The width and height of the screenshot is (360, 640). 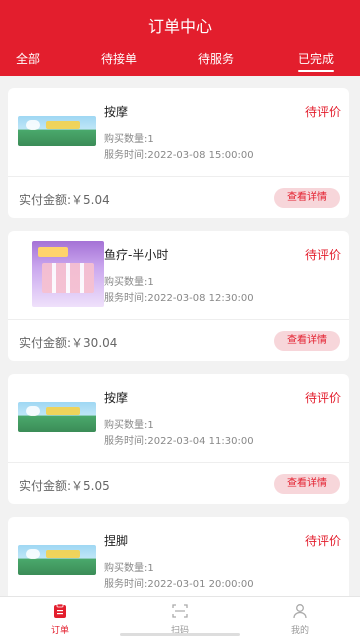 What do you see at coordinates (216, 58) in the screenshot?
I see `tab-pending-service: 待服务` at bounding box center [216, 58].